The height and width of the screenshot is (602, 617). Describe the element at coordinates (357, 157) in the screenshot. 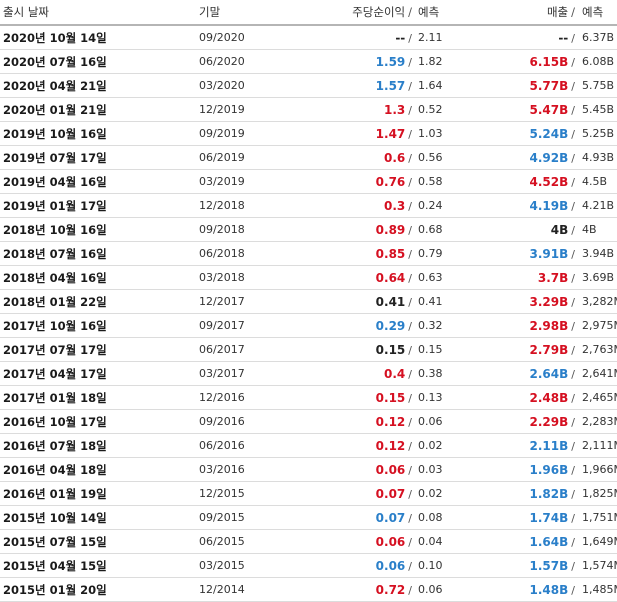

I see `eps-cell: 0.6/` at that location.